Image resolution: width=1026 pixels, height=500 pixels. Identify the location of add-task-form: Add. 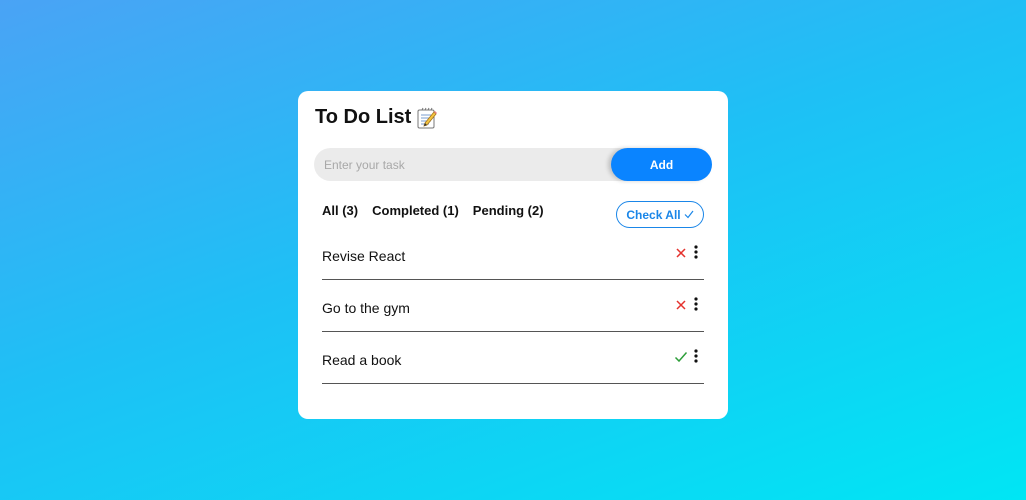
(513, 164).